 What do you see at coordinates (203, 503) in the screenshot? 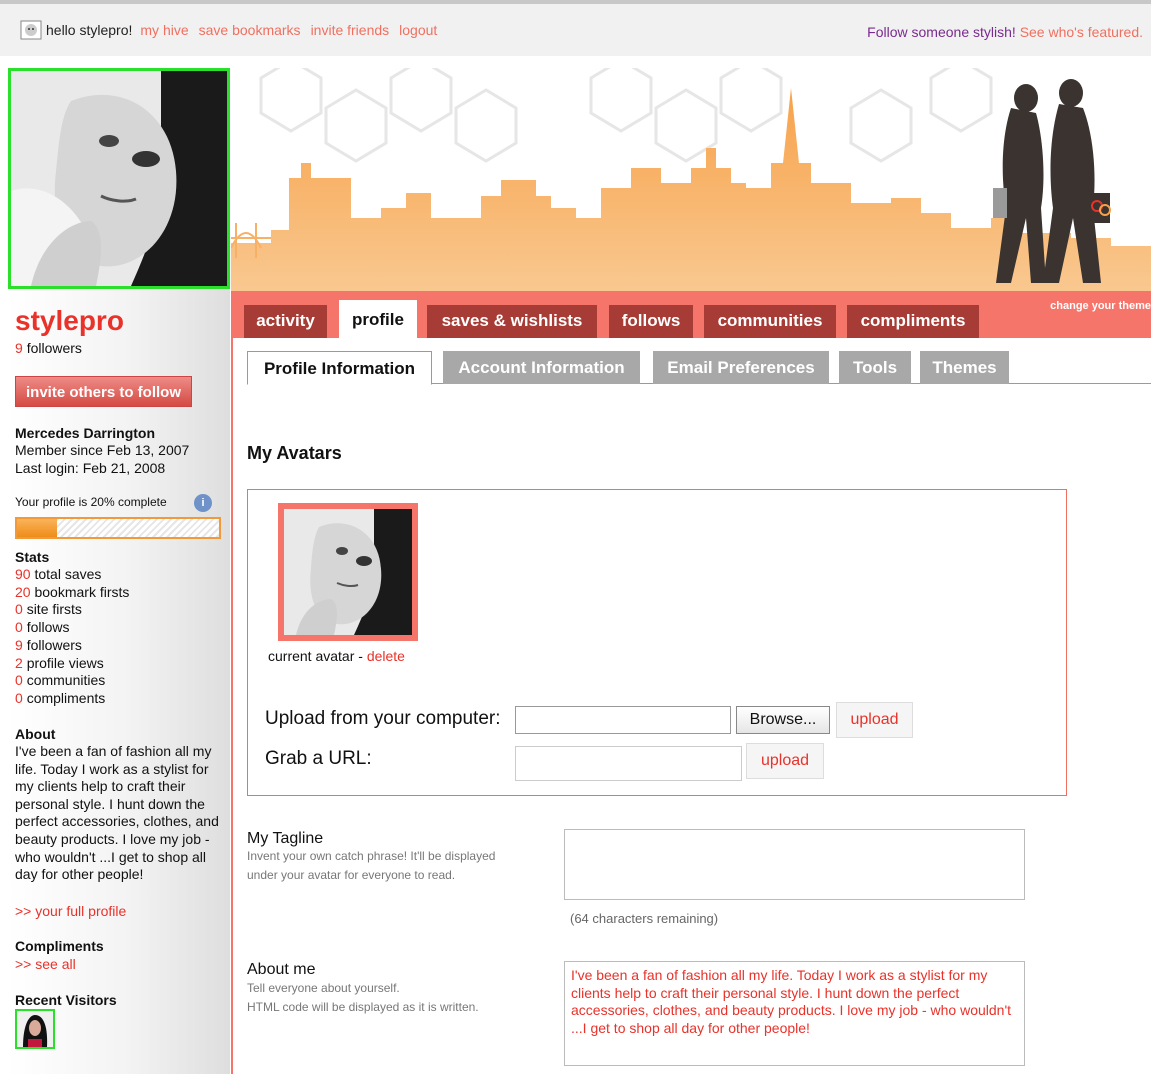
I see `info-icon: i` at bounding box center [203, 503].